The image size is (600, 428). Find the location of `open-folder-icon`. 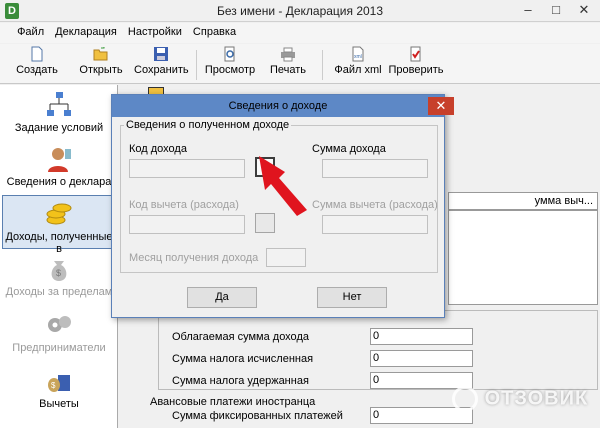

open-folder-icon is located at coordinates (100, 54).